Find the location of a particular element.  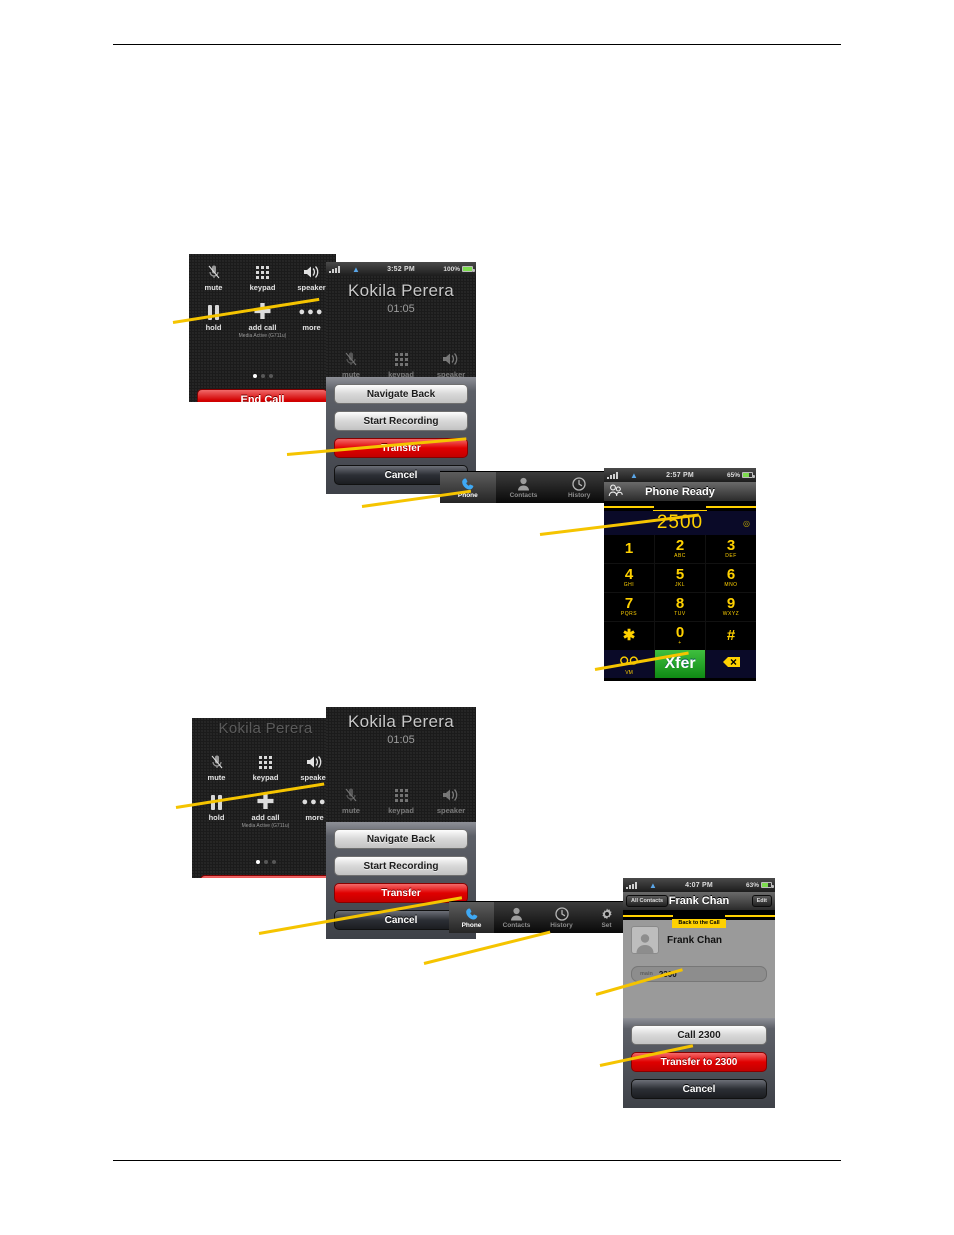

keypad-button-a: keypad is located at coordinates (262, 275).